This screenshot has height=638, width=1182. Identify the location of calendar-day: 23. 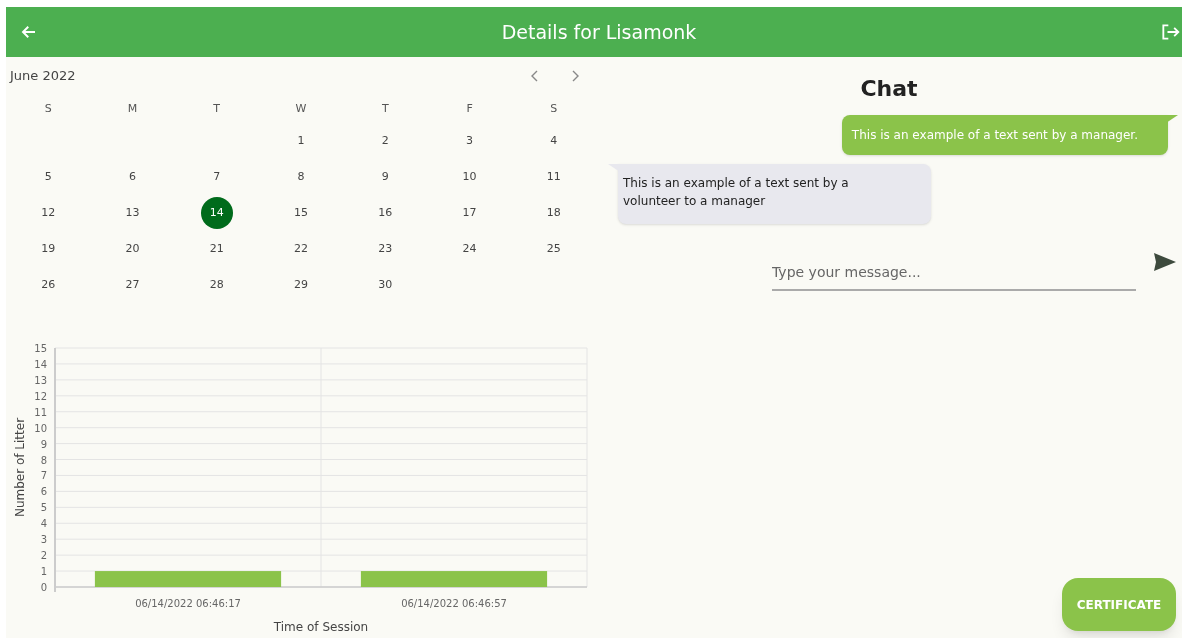
(385, 249).